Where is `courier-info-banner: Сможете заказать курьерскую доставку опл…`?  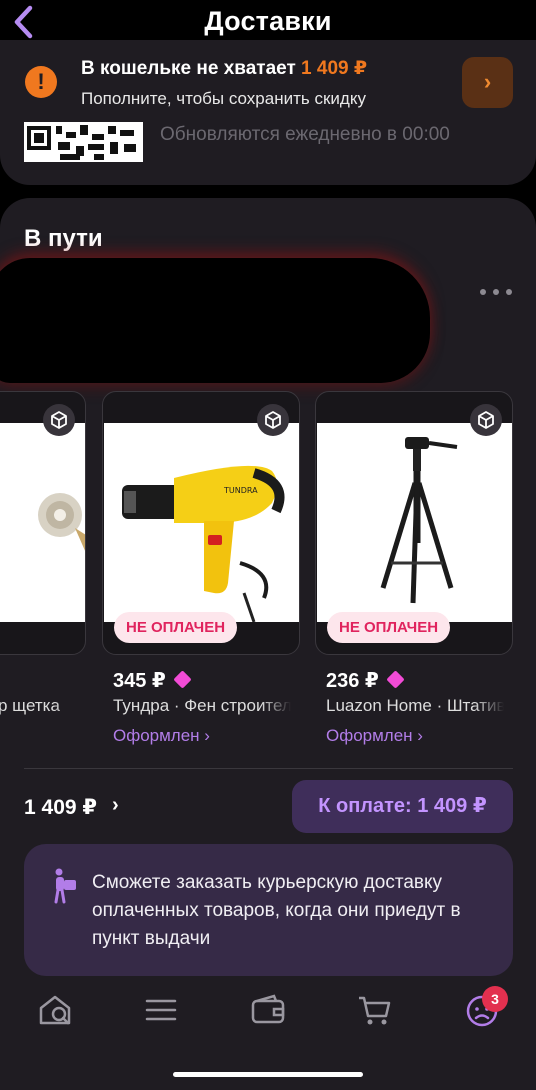 courier-info-banner: Сможете заказать курьерскую доставку опл… is located at coordinates (268, 910).